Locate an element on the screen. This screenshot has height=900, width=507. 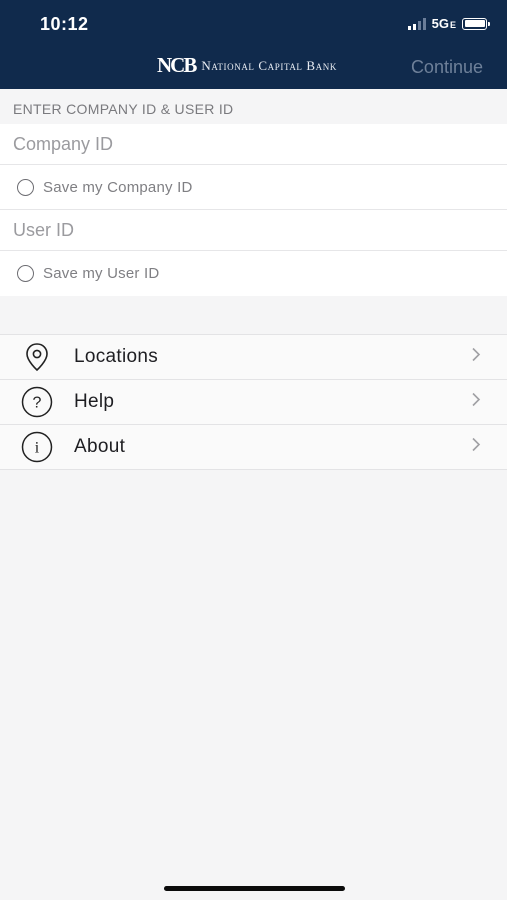
info-circle-icon: i is located at coordinates (37, 447).